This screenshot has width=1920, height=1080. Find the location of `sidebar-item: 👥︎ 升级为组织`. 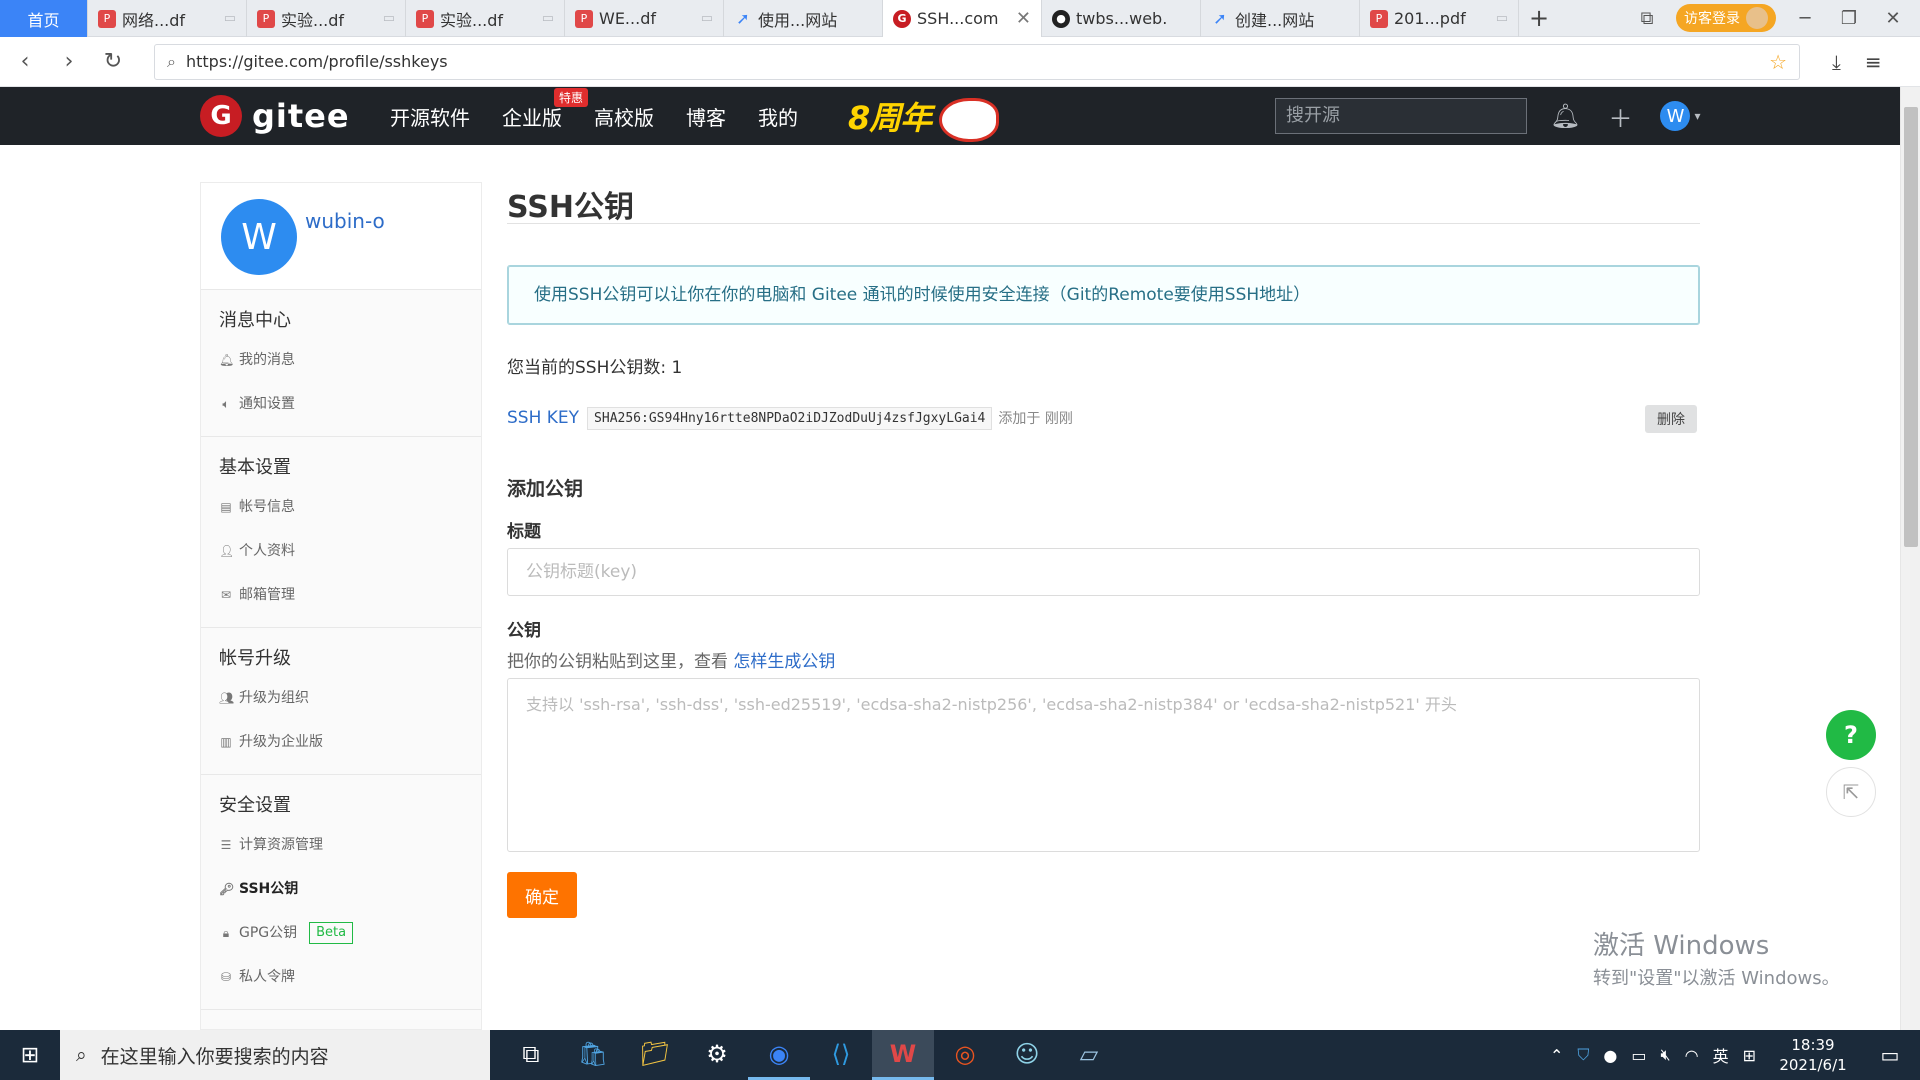

sidebar-item: 👥︎ 升级为组织 is located at coordinates (341, 698).